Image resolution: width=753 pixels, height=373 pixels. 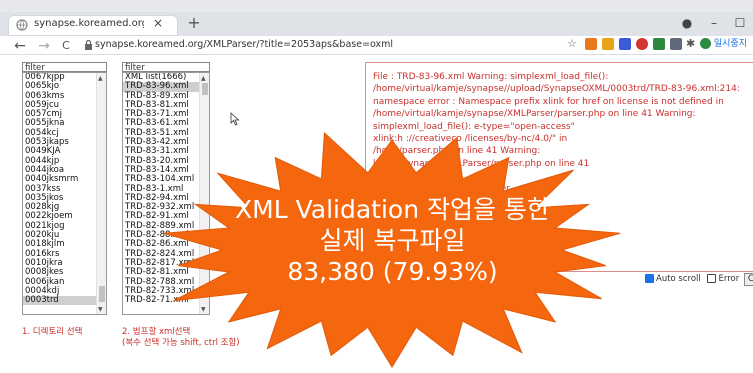 What do you see at coordinates (205, 89) in the screenshot?
I see `xml-scroll-thumb` at bounding box center [205, 89].